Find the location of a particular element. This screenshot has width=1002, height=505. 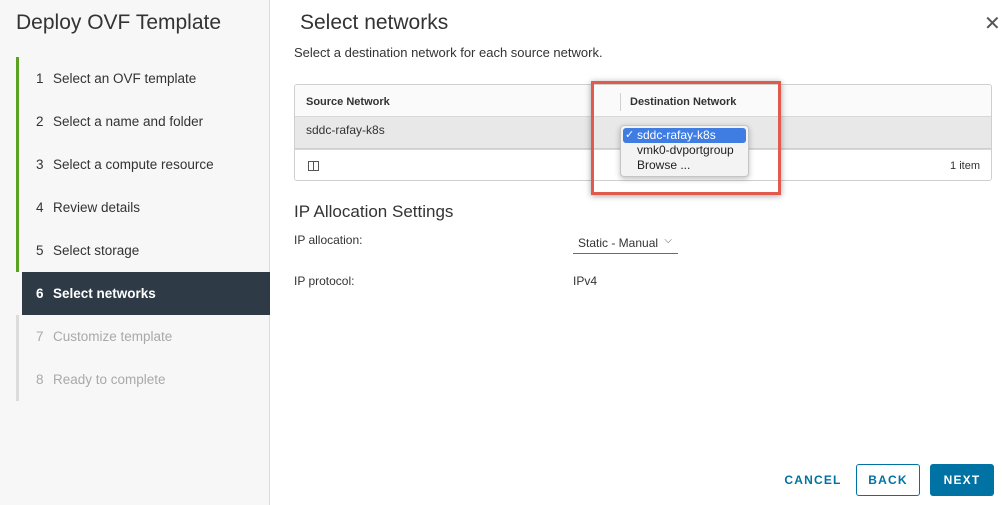

ip-allocation-label: IP allocation: is located at coordinates (328, 240).